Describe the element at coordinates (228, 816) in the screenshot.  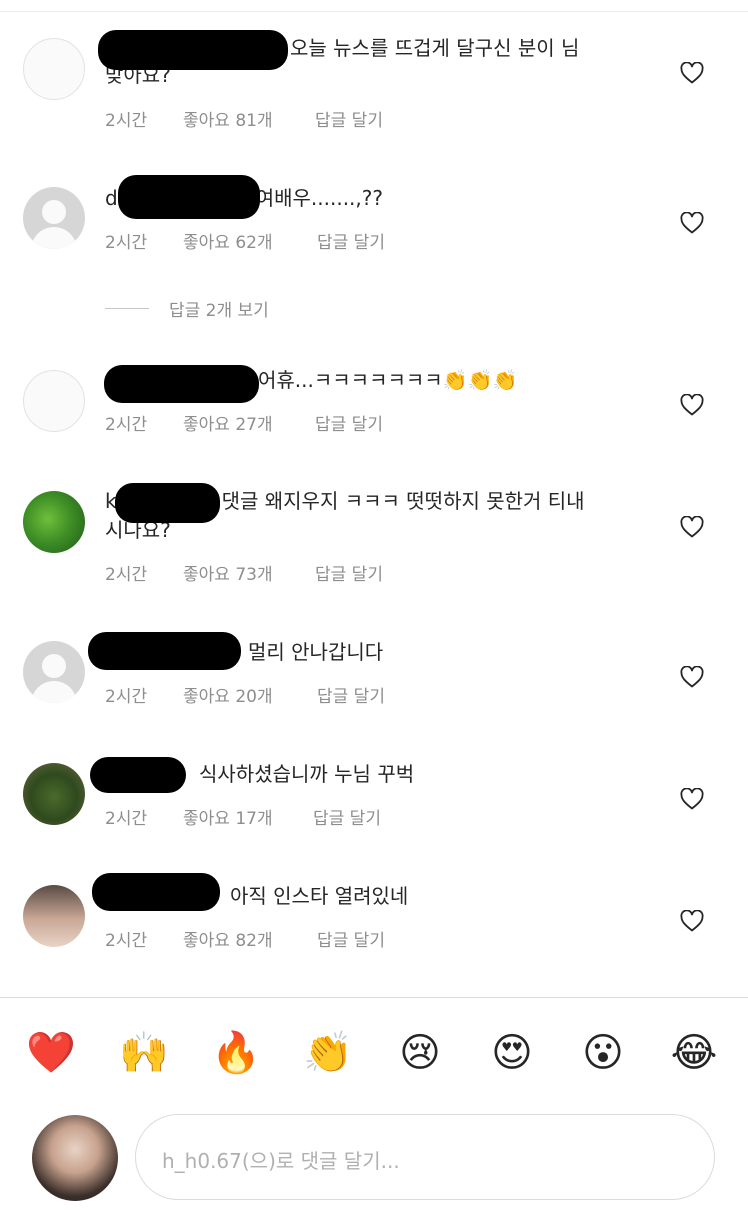
I see `comment-likes: 좋아요 17개` at that location.